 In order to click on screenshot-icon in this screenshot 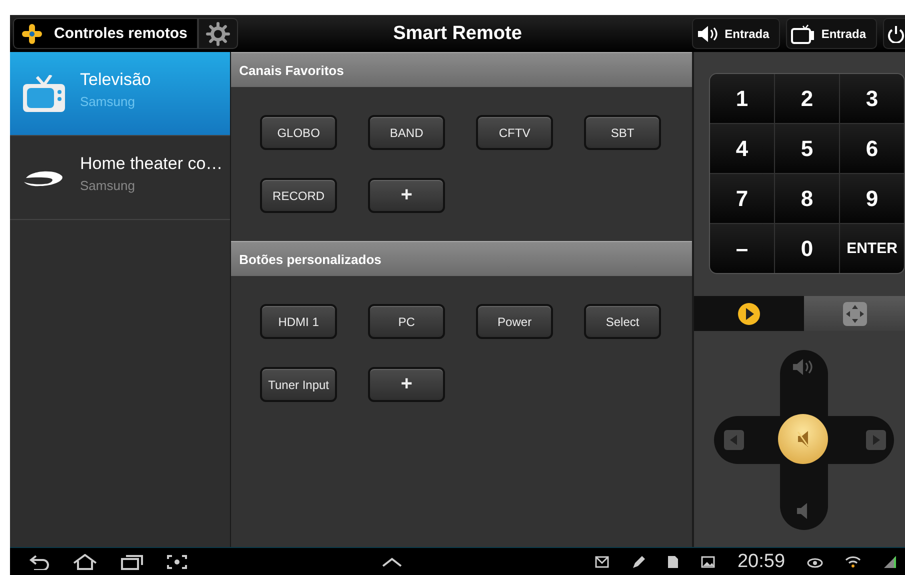, I will do `click(177, 562)`.